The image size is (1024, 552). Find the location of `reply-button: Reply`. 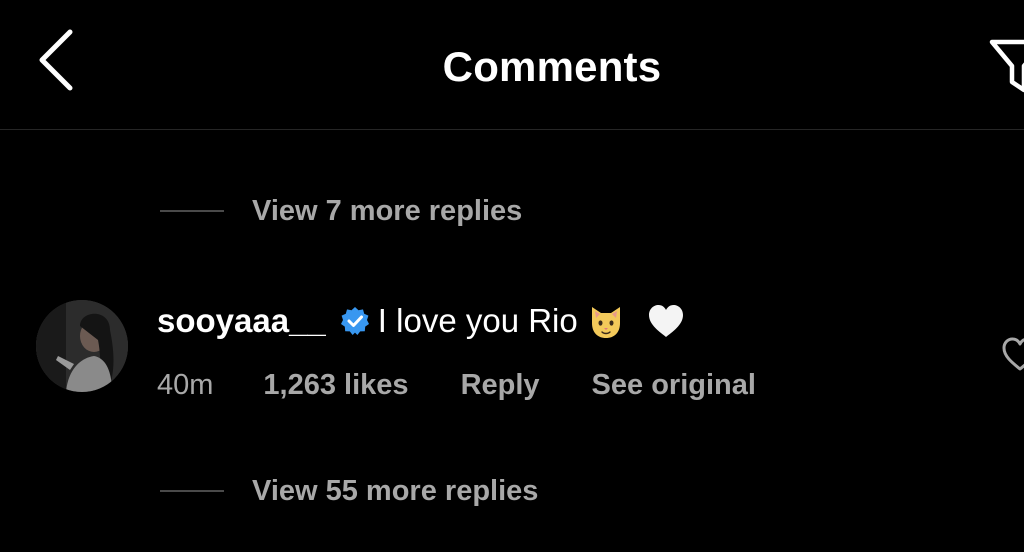

reply-button: Reply is located at coordinates (500, 385).